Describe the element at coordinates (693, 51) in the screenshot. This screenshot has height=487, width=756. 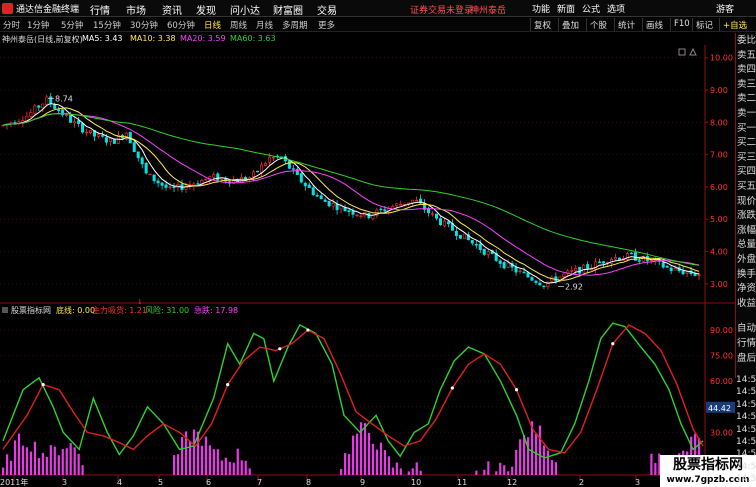
I see `triangle-icon` at that location.